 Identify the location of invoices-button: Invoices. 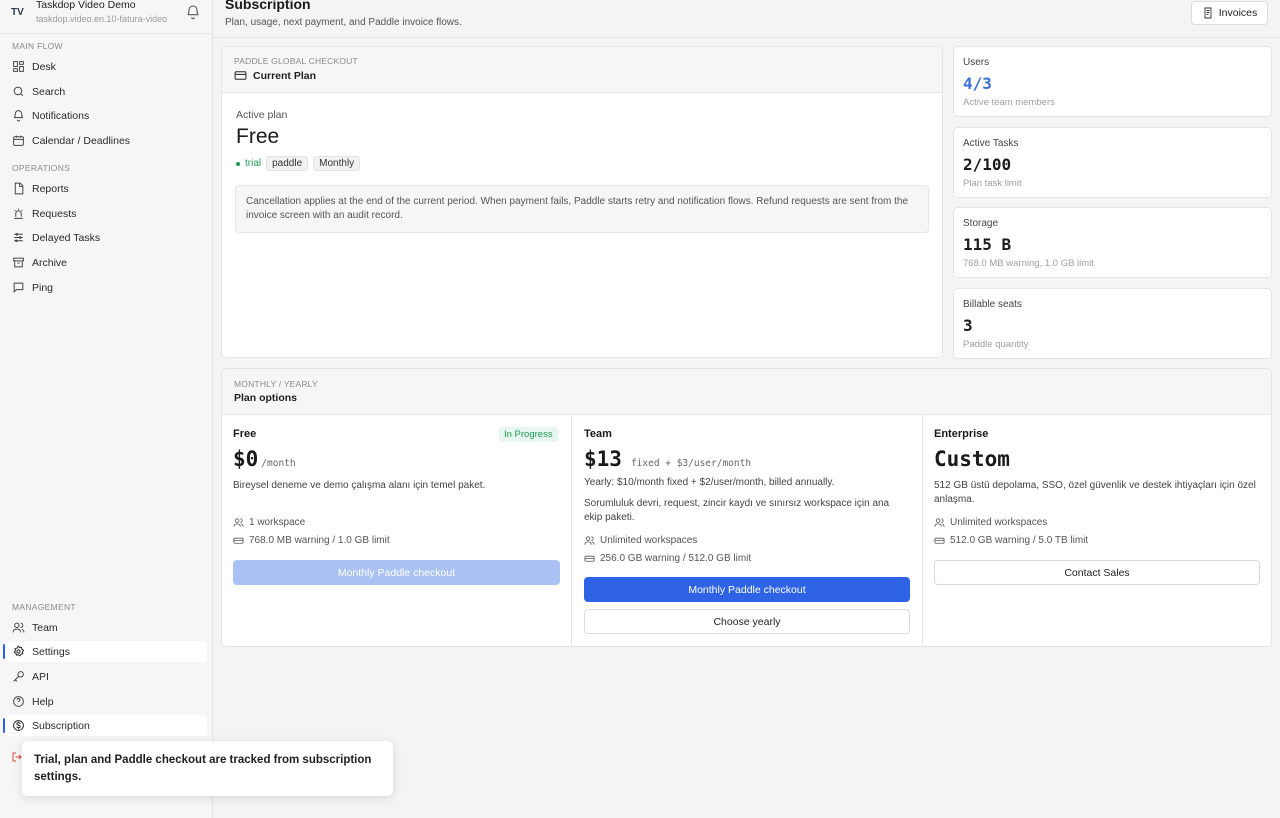
(1229, 13).